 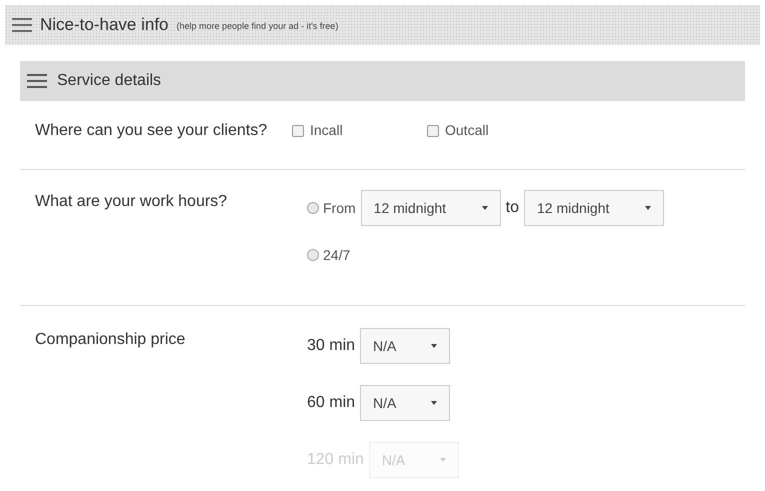 I want to click on range-joiner: to, so click(x=513, y=208).